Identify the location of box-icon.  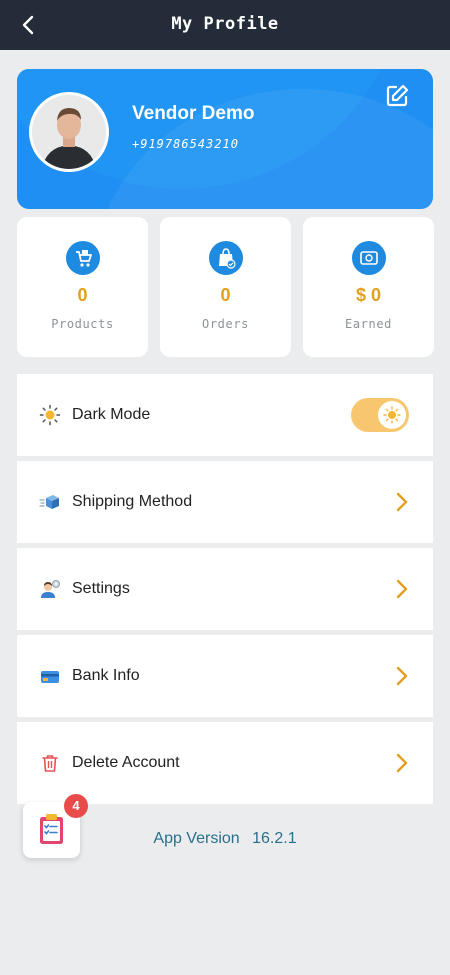
(49, 502).